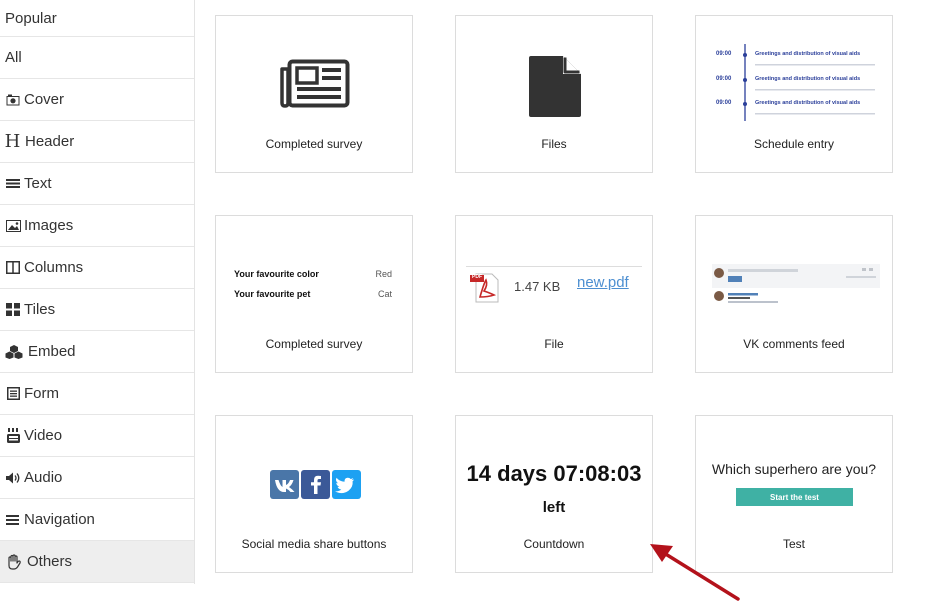 Image resolution: width=935 pixels, height=613 pixels. Describe the element at coordinates (97, 520) in the screenshot. I see `sidebar-item-navigation: Navigation` at that location.